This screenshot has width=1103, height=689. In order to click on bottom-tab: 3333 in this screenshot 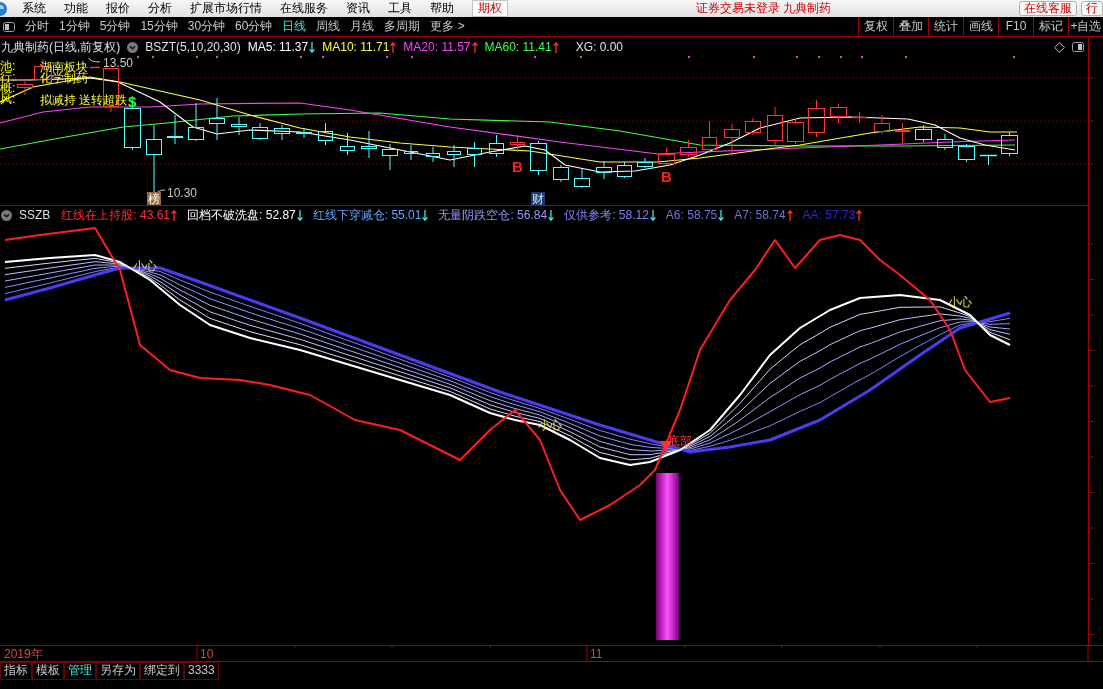, I will do `click(201, 671)`.